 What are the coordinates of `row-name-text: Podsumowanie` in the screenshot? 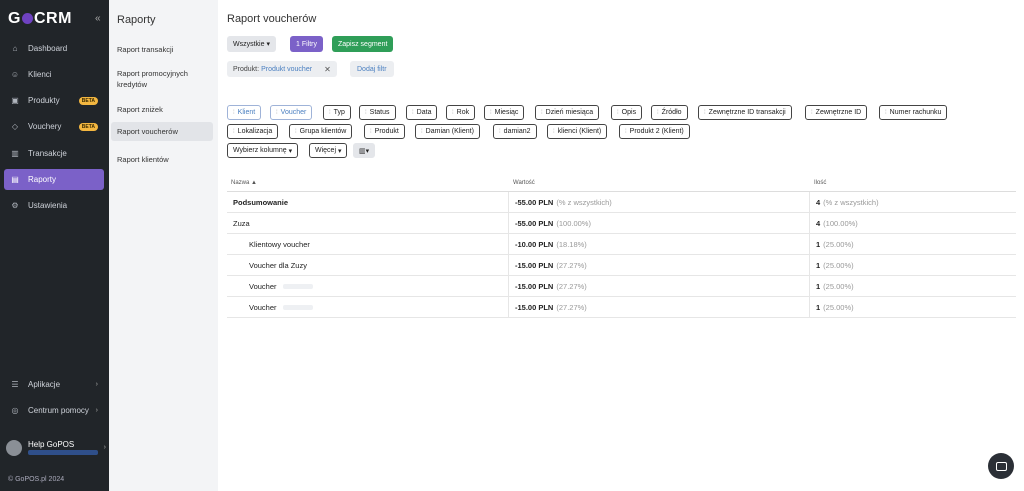 It's located at (261, 202).